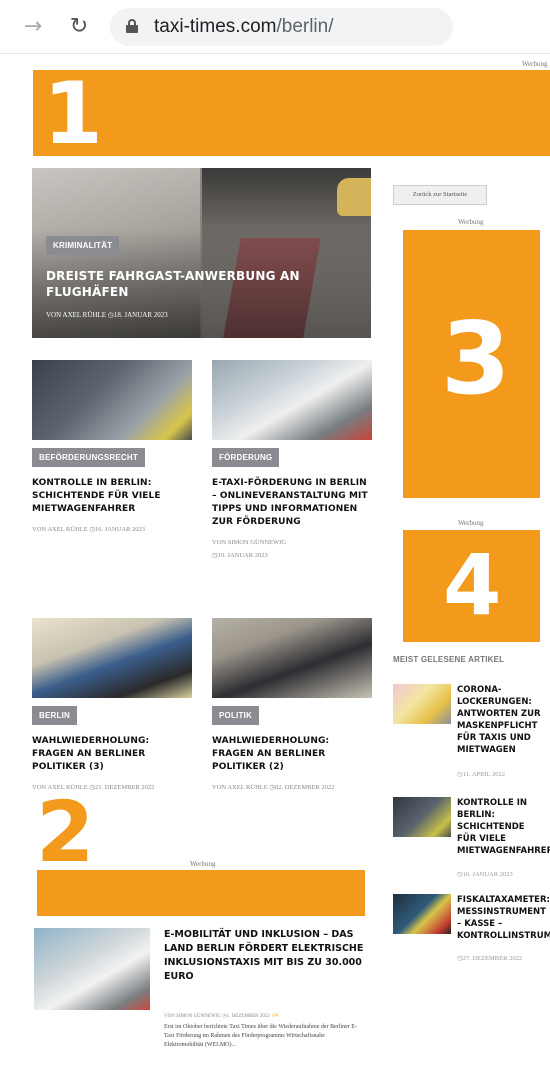 This screenshot has width=550, height=1066. What do you see at coordinates (191, 284) in the screenshot?
I see `hero-title: DREISTE FAHRGAST-ANWERBUNG AN FLUGHÄFEN` at bounding box center [191, 284].